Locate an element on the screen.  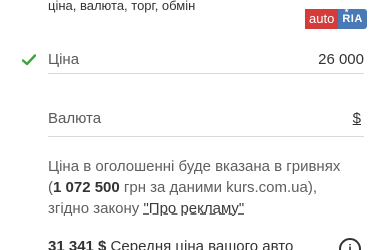
logo-ria-label: RIA is located at coordinates (352, 19).